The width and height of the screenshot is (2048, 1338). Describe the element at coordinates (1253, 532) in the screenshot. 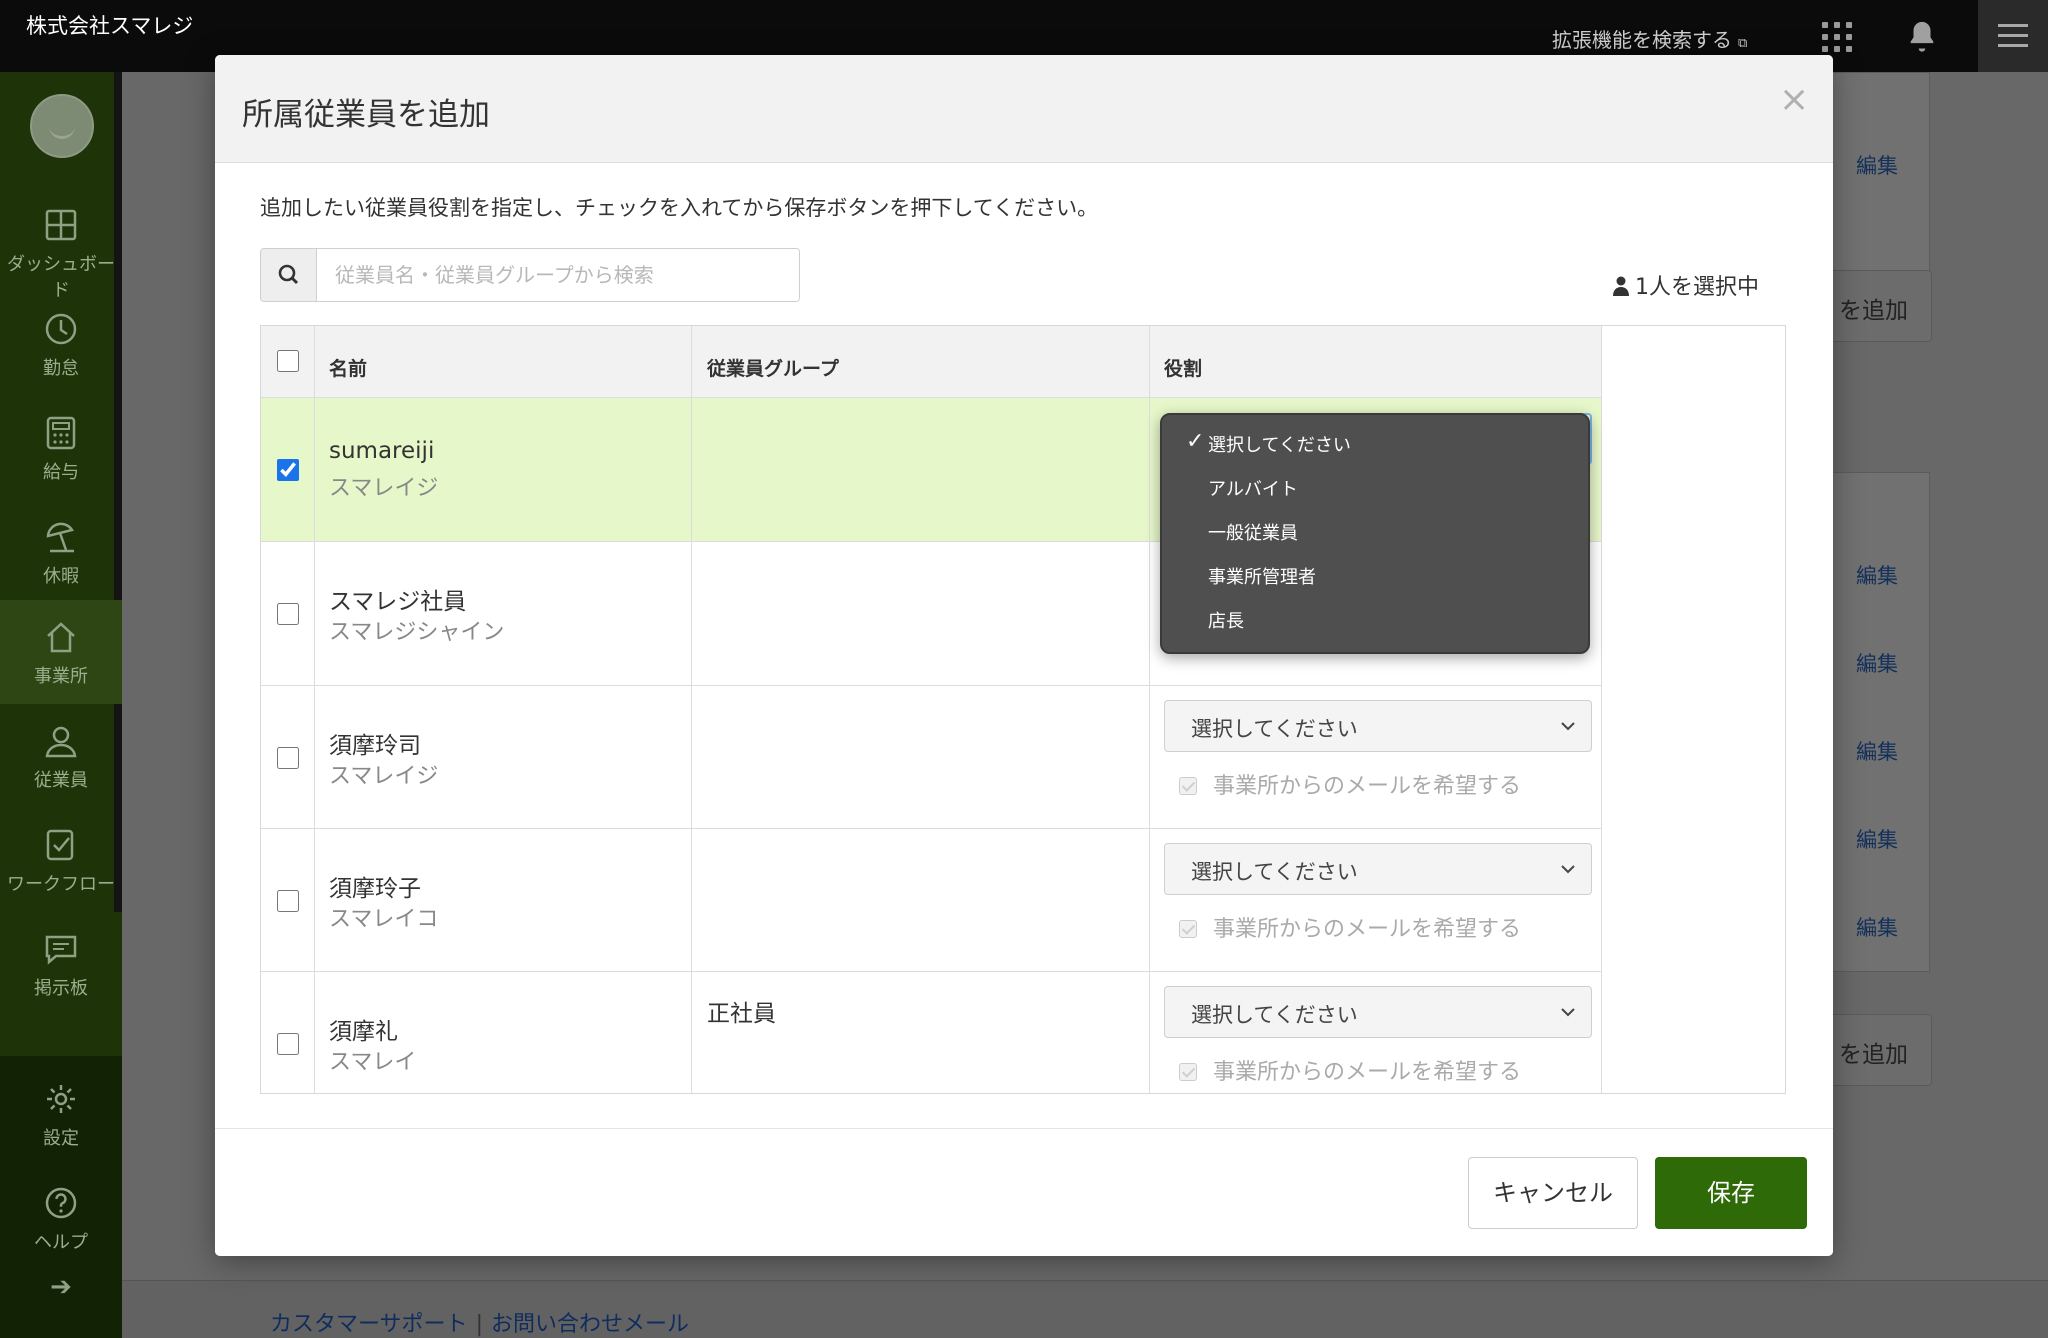

I see `dropdown-option-general-employee: 一般従業員` at that location.